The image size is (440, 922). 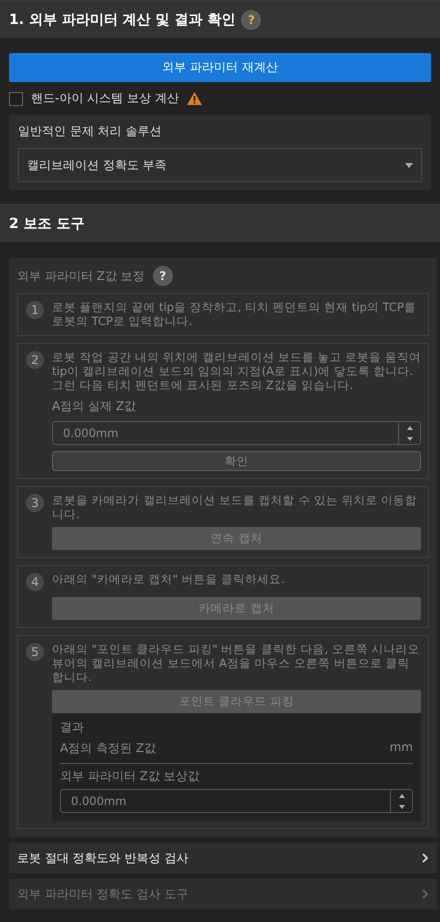 What do you see at coordinates (90, 131) in the screenshot?
I see `panel-label: 일반적인 문제 처리 솔루션` at bounding box center [90, 131].